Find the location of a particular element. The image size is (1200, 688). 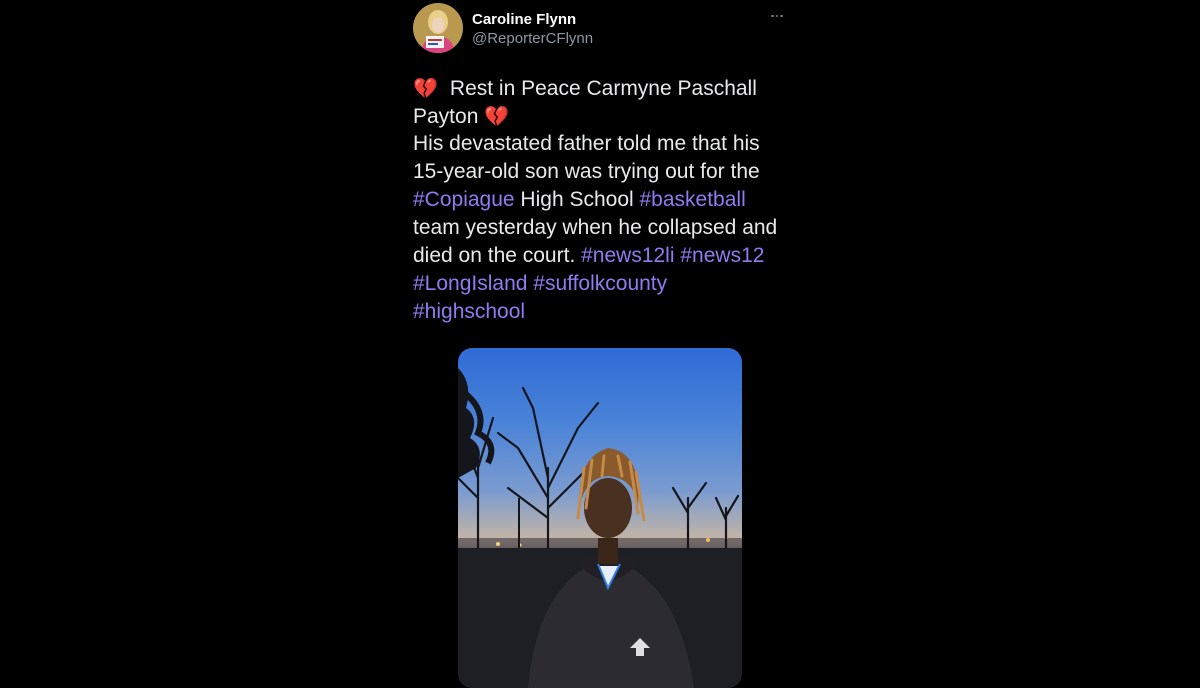

tweet-line: 15-year-old son was trying out for the is located at coordinates (603, 172).